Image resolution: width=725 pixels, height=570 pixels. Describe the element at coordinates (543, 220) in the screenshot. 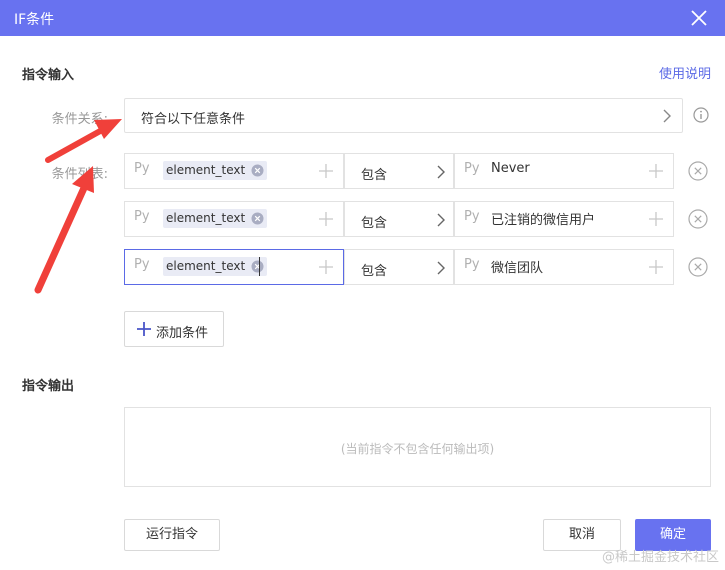

I see `condition-value: 已注销的微信用户` at that location.